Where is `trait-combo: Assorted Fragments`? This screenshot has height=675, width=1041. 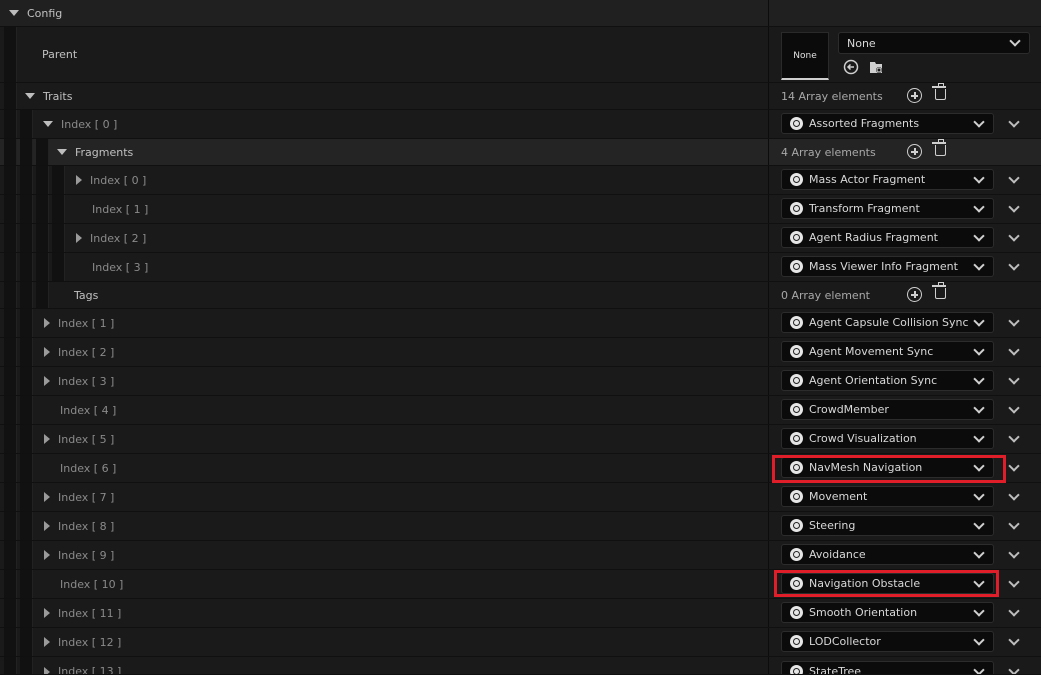 trait-combo: Assorted Fragments is located at coordinates (887, 123).